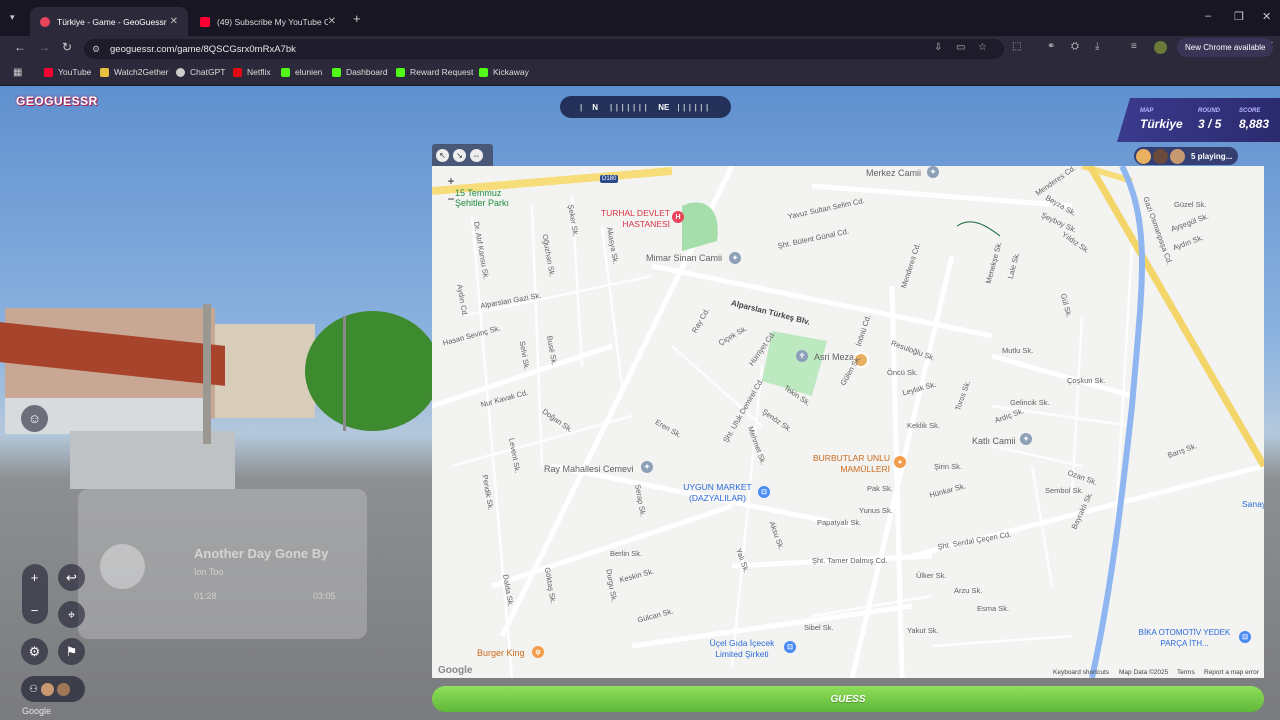  What do you see at coordinates (802, 356) in the screenshot?
I see `cemetery-icon: ♱` at bounding box center [802, 356].